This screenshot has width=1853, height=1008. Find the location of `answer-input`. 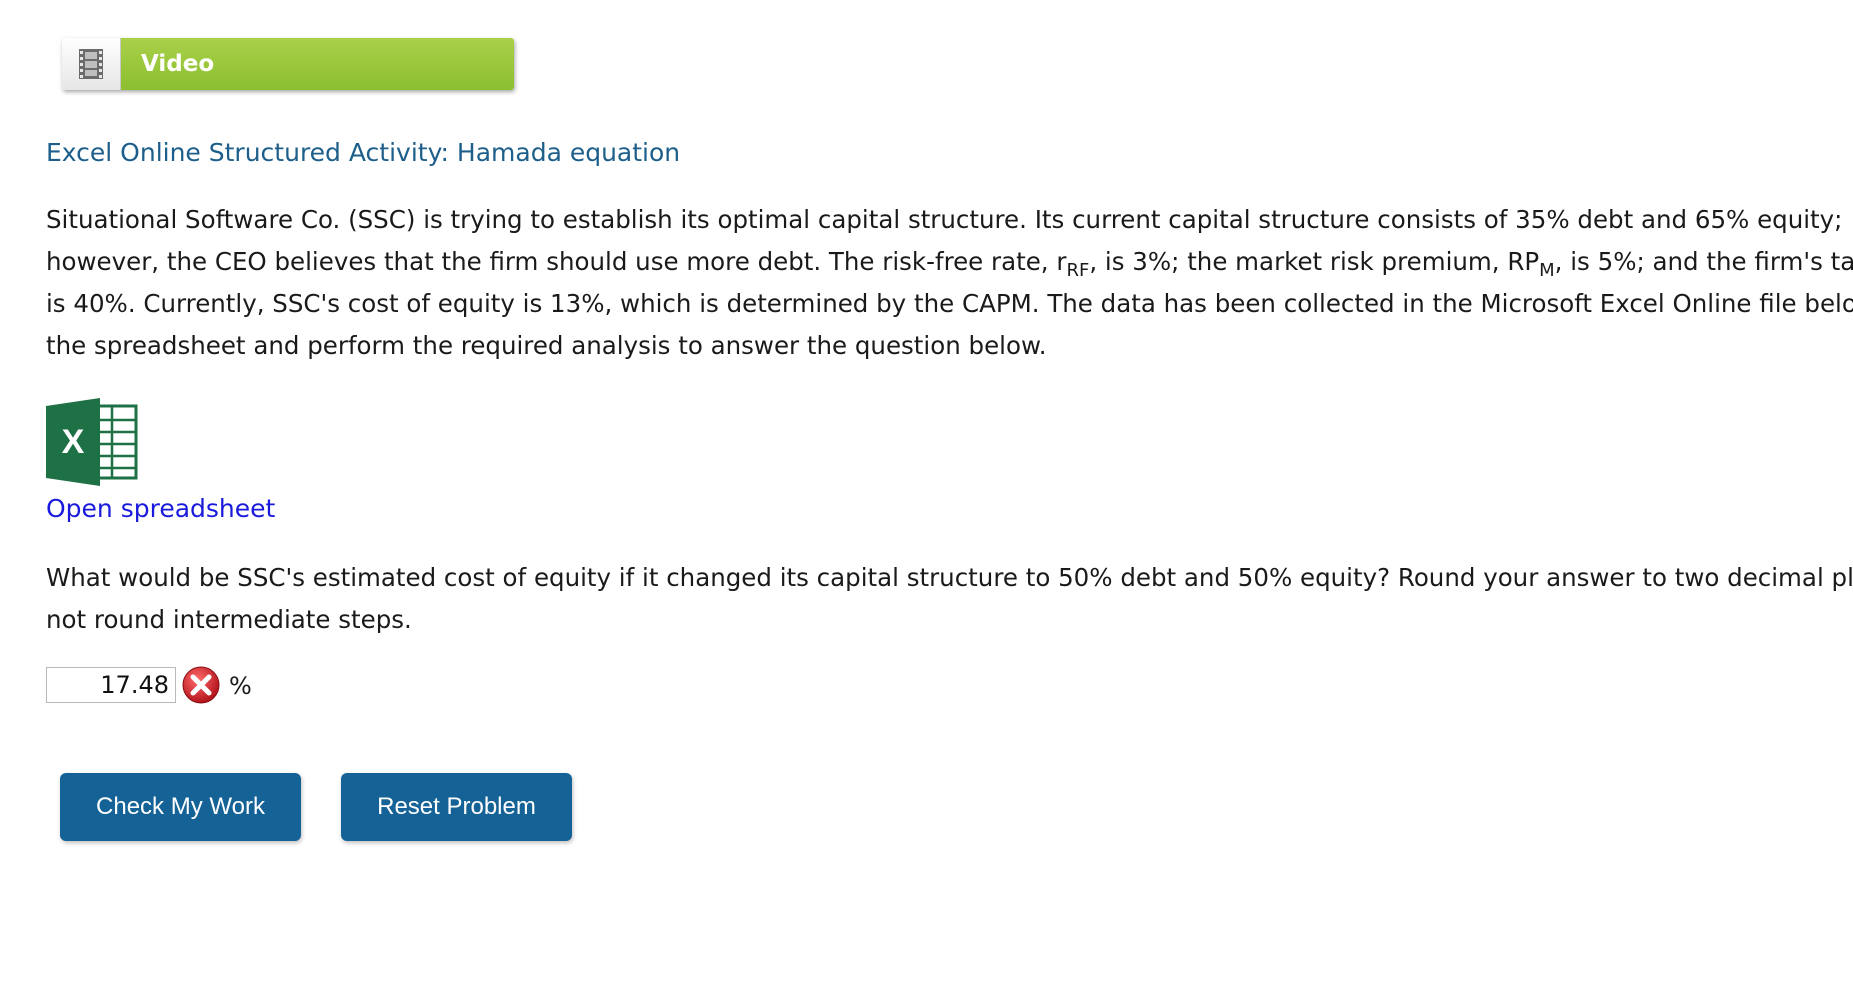

answer-input is located at coordinates (111, 685).